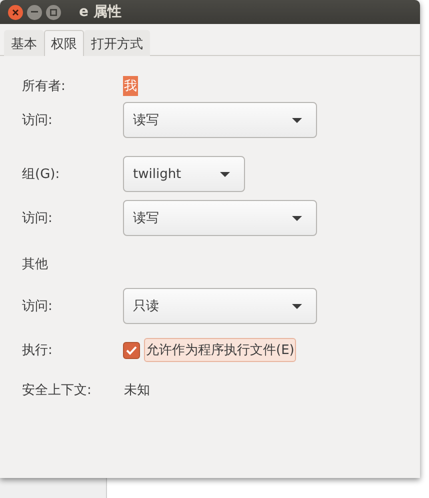  What do you see at coordinates (184, 174) in the screenshot?
I see `dropdown: twilight` at bounding box center [184, 174].